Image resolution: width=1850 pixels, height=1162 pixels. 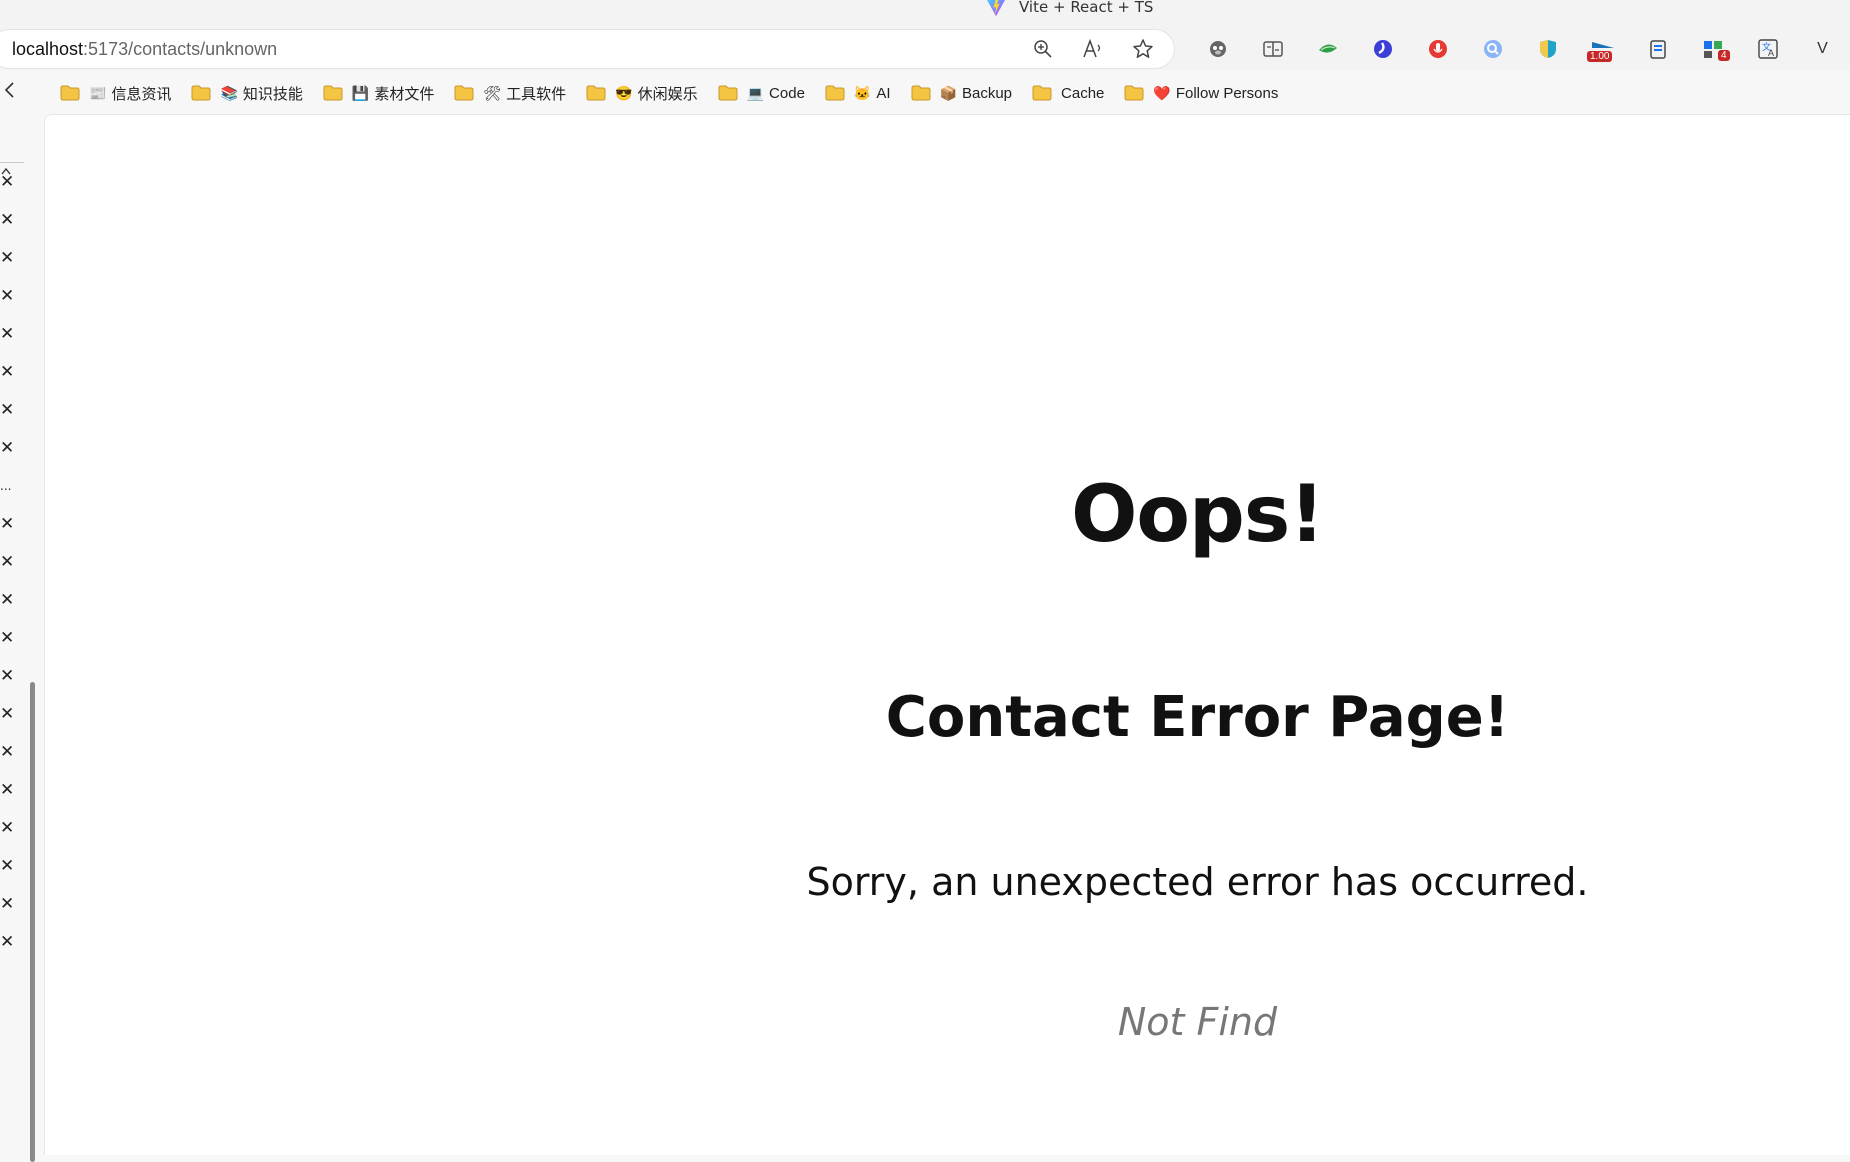 What do you see at coordinates (996, 8) in the screenshot?
I see `vite-logo-icon` at bounding box center [996, 8].